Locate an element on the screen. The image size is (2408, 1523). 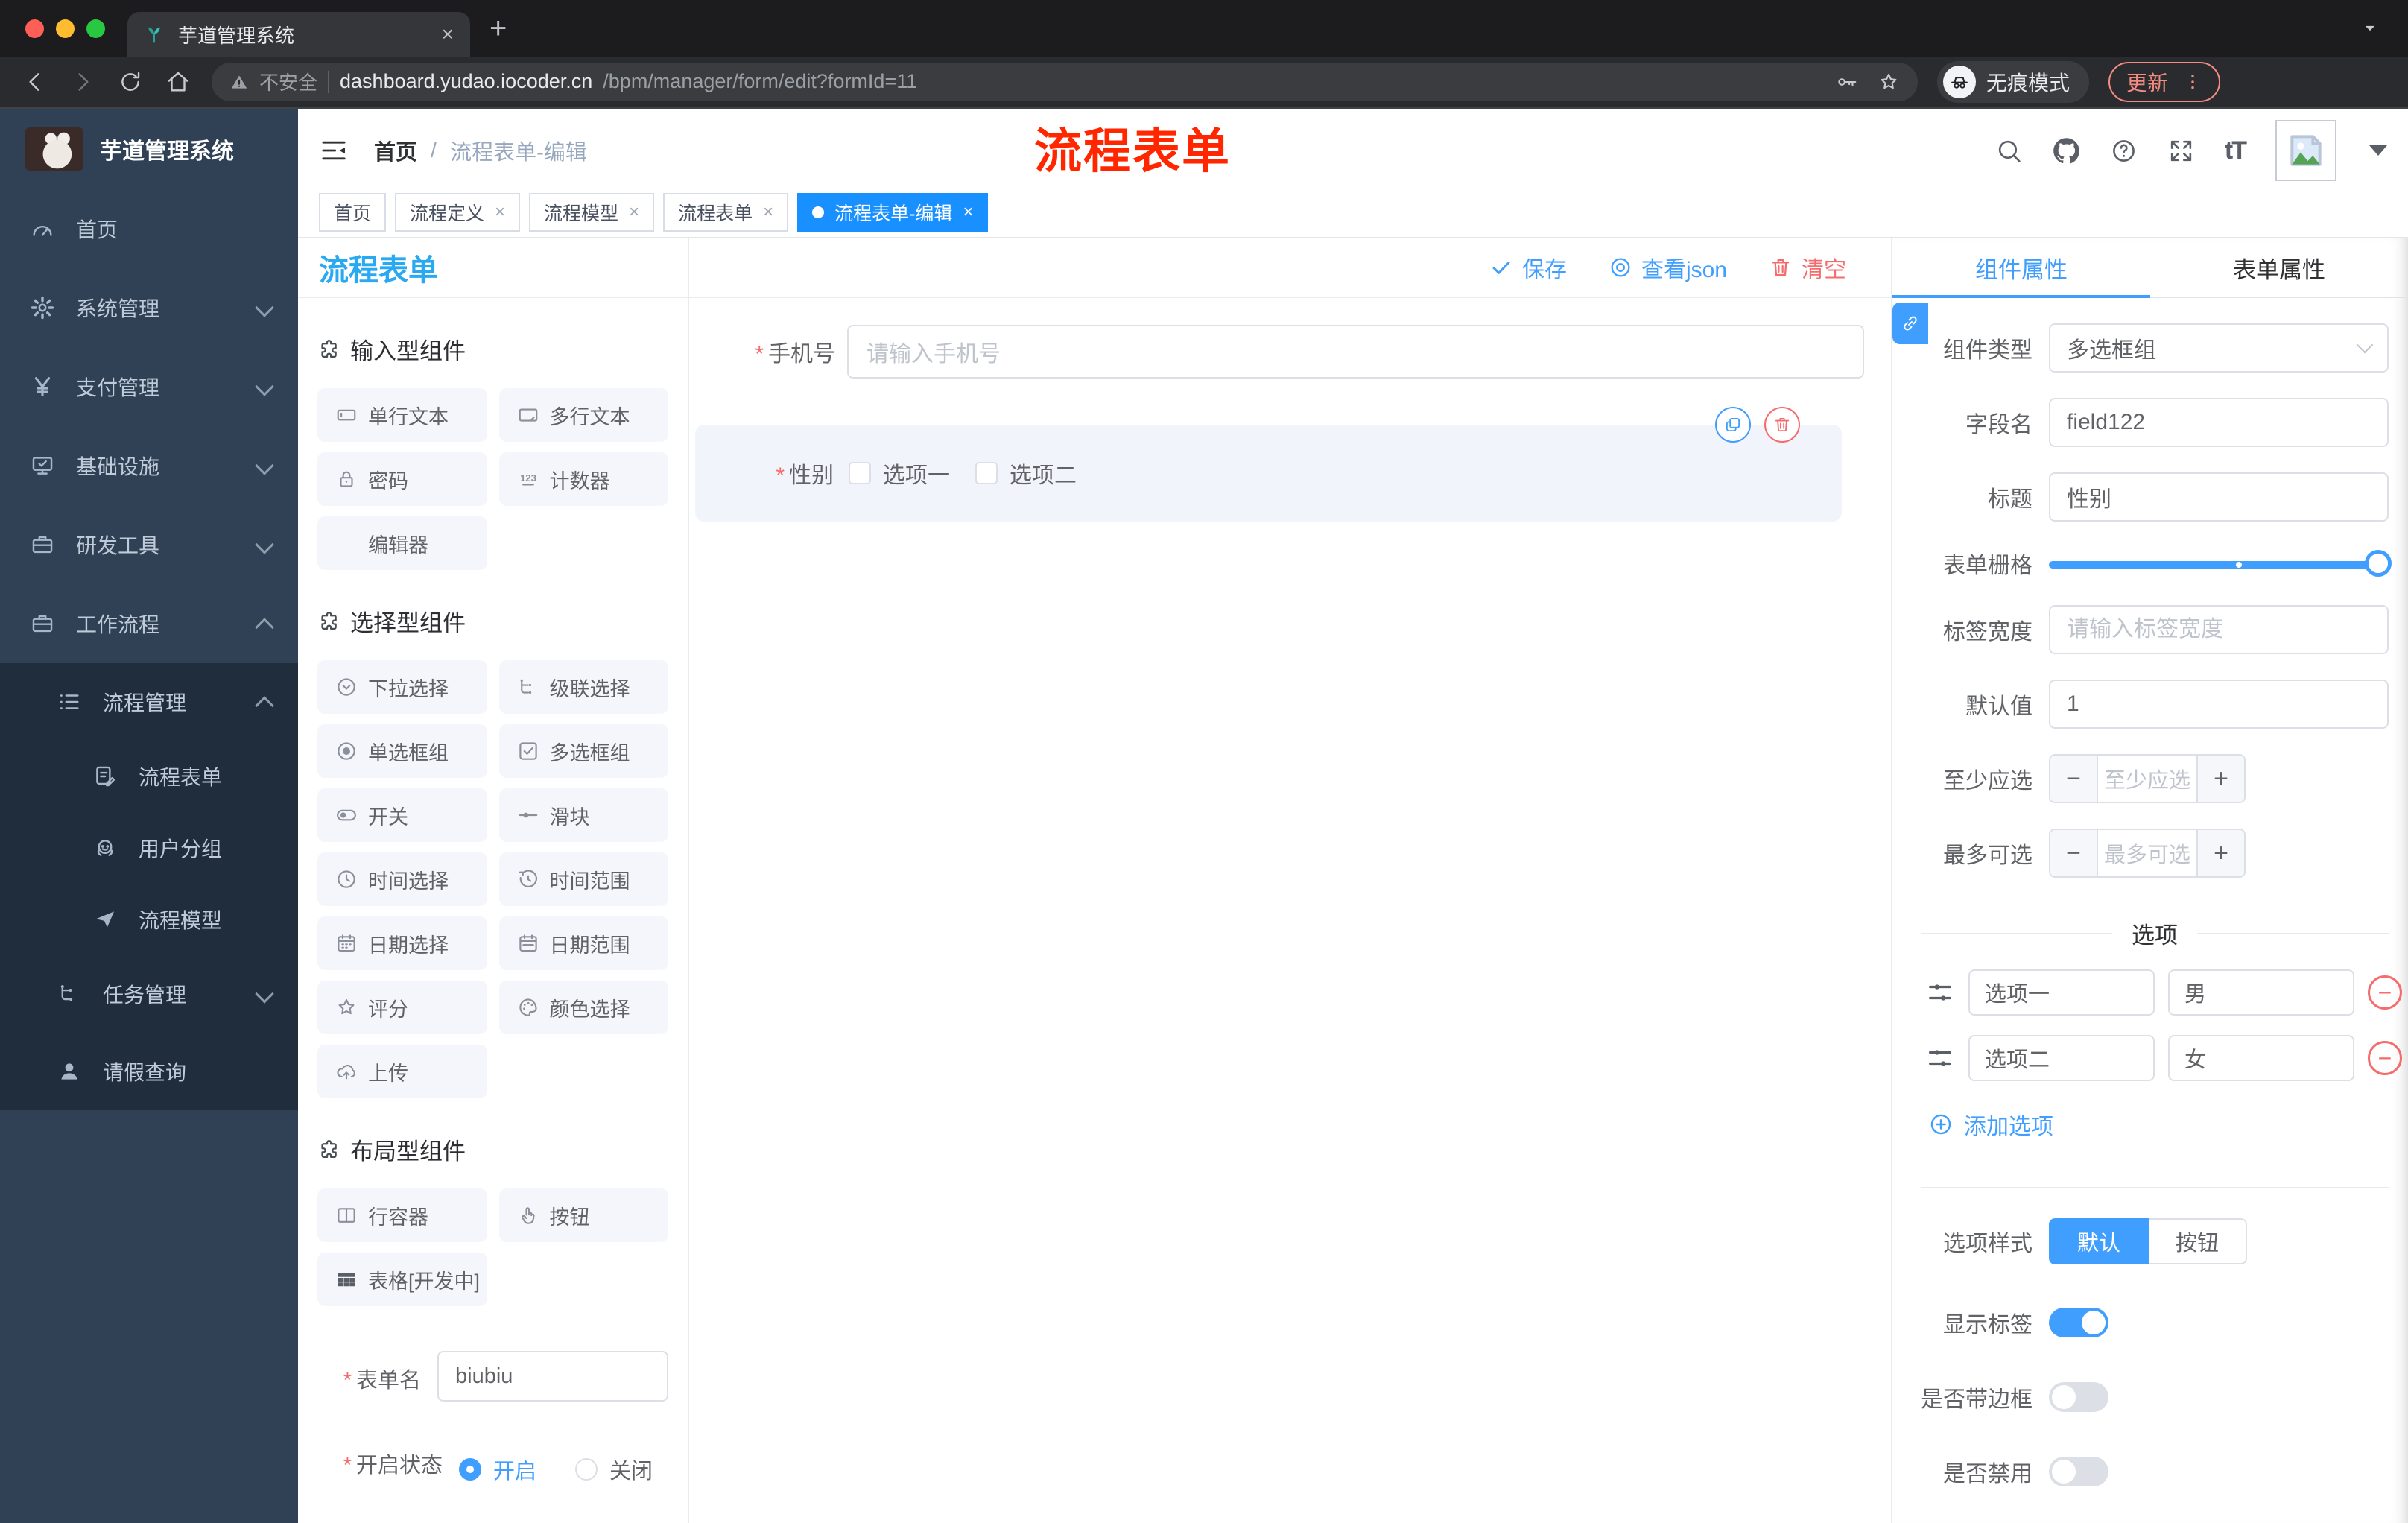
tab-close-icon: × is located at coordinates (448, 34).